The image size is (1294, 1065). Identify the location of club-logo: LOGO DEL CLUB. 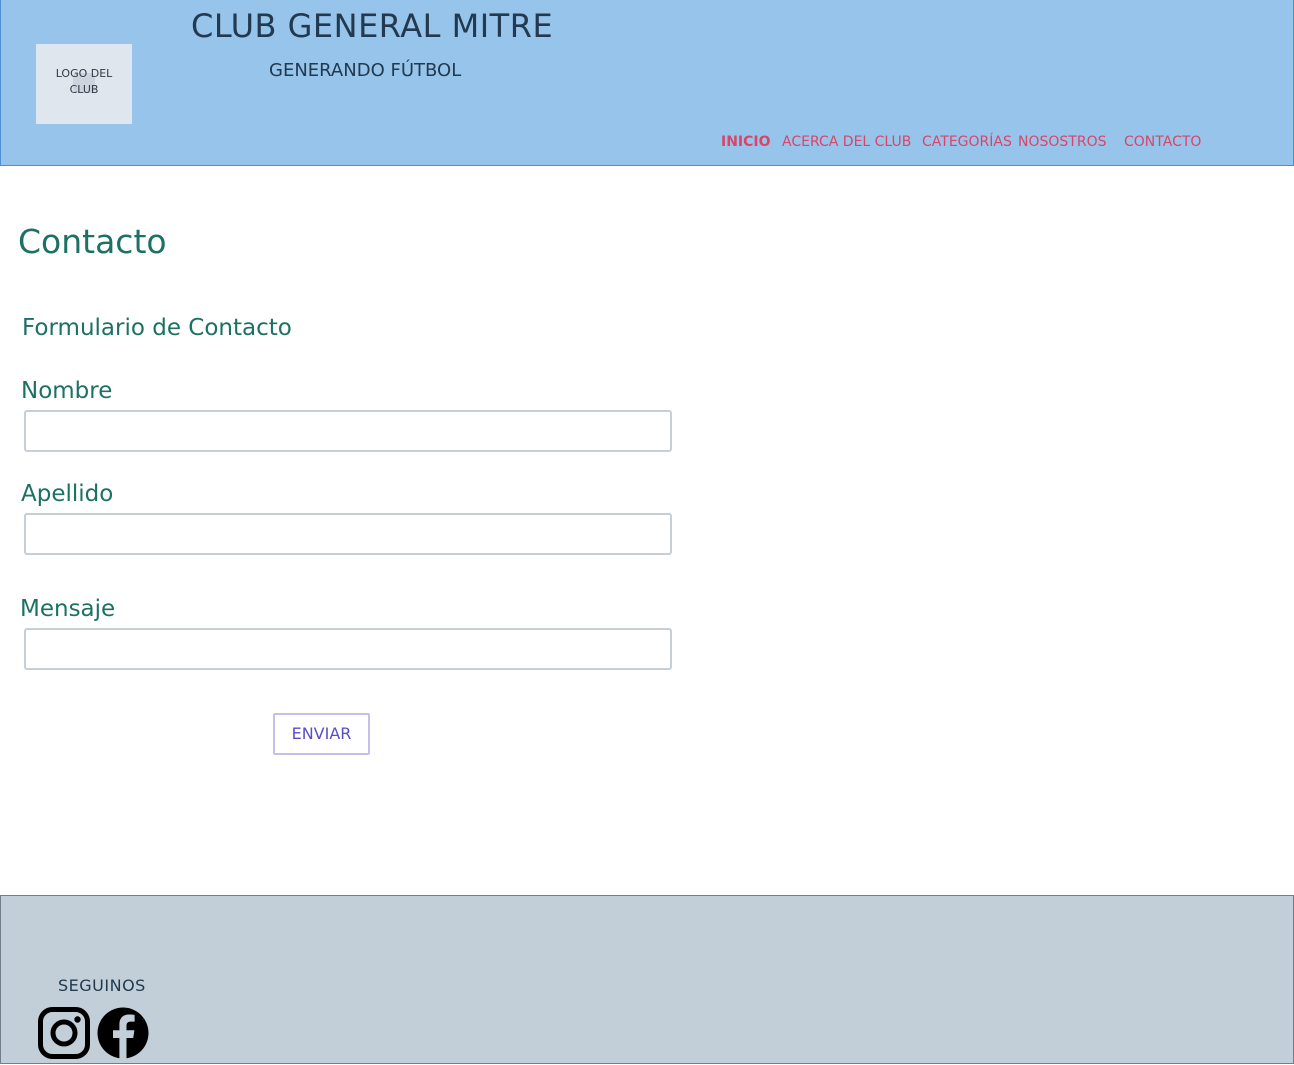
(84, 84).